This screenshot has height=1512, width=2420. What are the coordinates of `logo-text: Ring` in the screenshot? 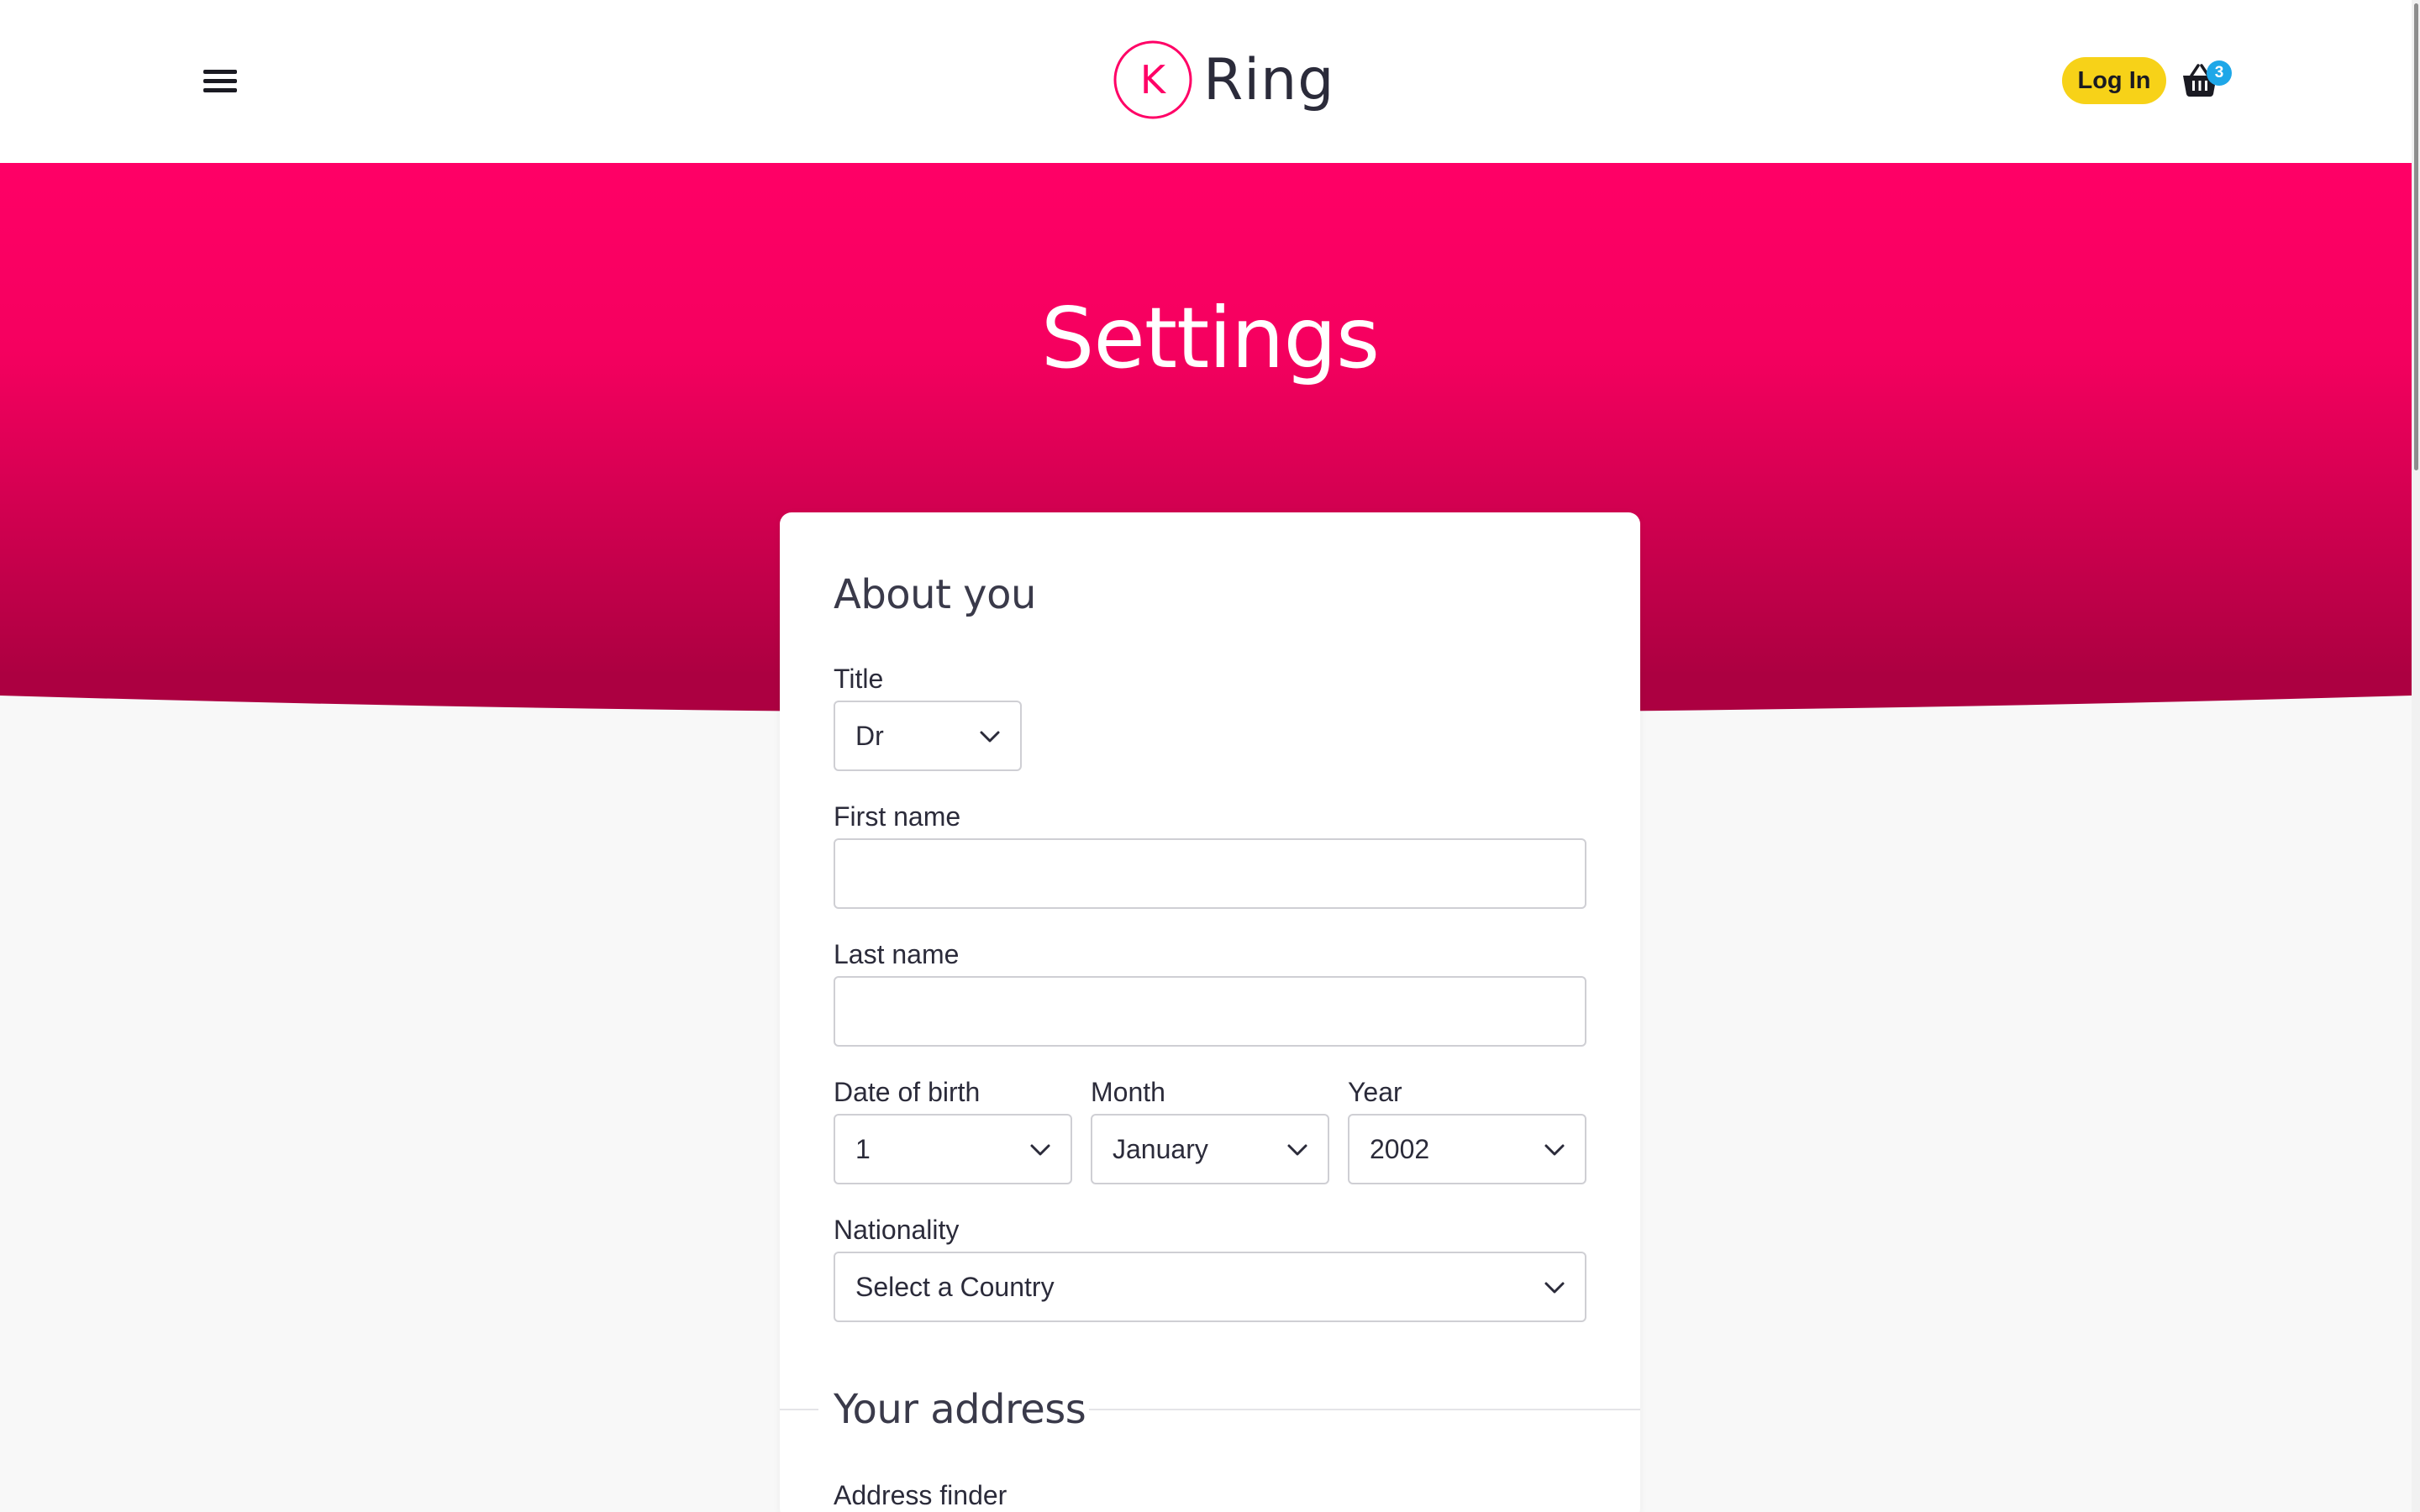 It's located at (1269, 79).